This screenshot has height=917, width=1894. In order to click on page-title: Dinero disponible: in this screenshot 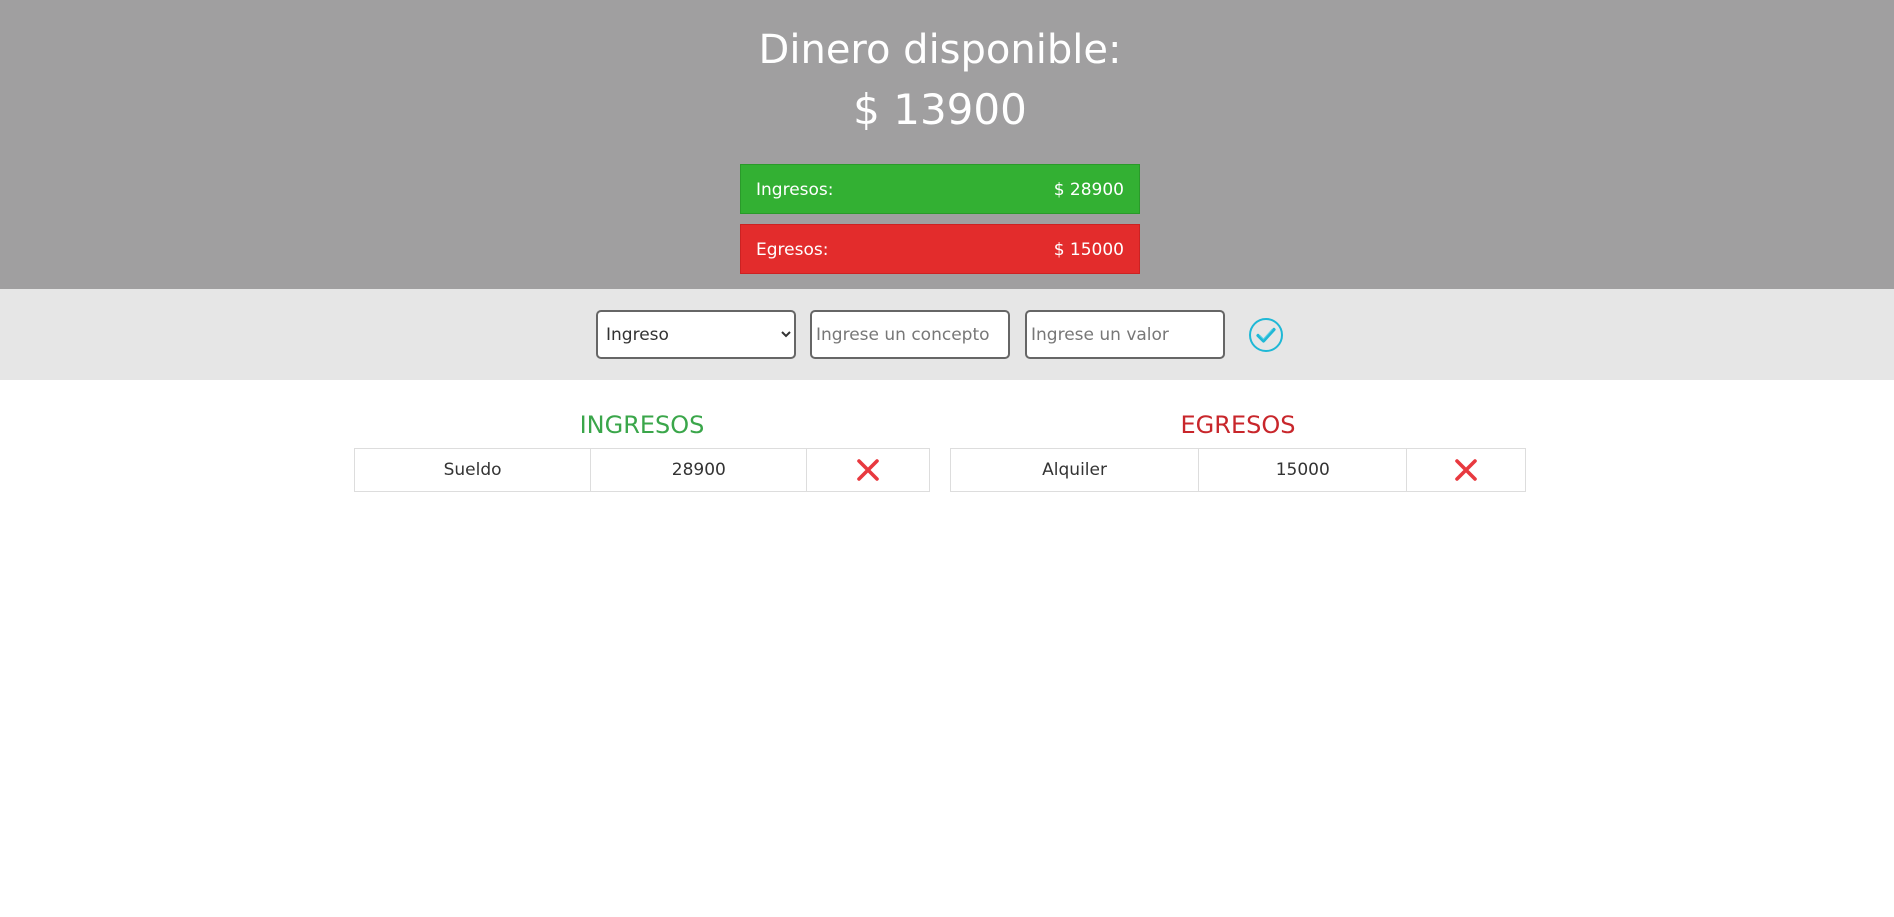, I will do `click(940, 50)`.